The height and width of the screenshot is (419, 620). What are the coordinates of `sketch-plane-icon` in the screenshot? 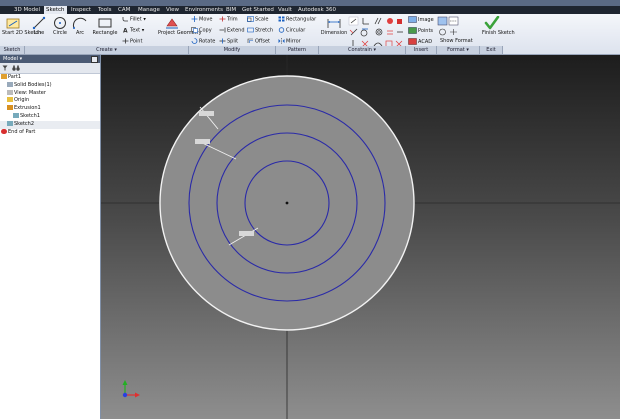 It's located at (13, 23).